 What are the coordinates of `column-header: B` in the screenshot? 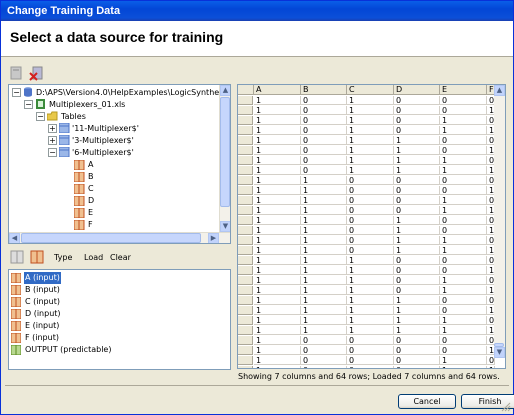 It's located at (324, 90).